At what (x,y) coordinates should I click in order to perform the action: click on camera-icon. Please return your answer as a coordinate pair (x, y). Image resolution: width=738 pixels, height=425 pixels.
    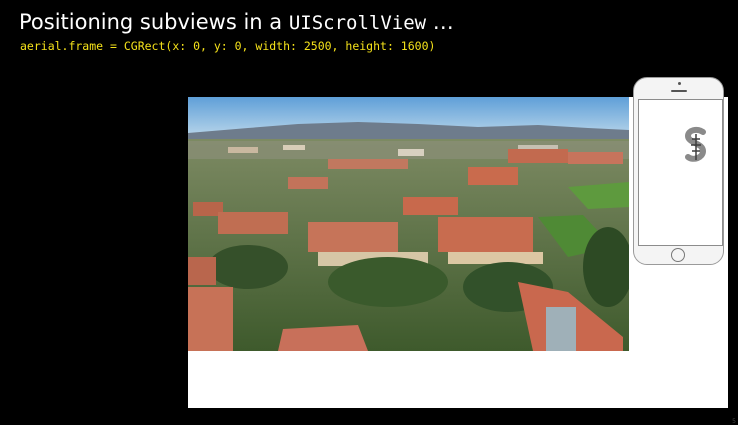
    Looking at the image, I should click on (679, 83).